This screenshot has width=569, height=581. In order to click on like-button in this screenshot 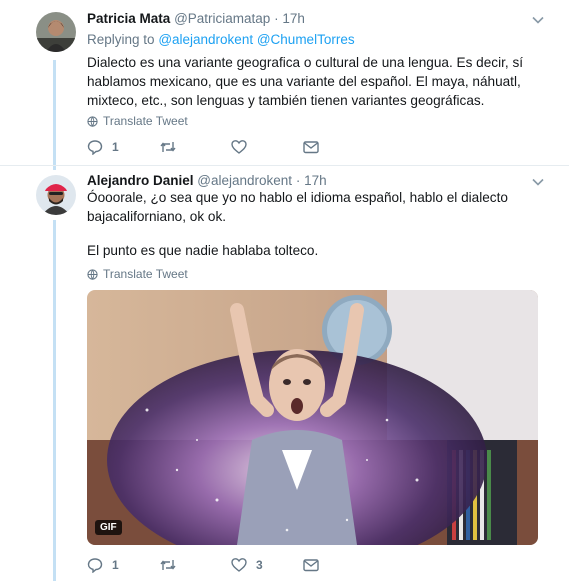, I will do `click(267, 147)`.